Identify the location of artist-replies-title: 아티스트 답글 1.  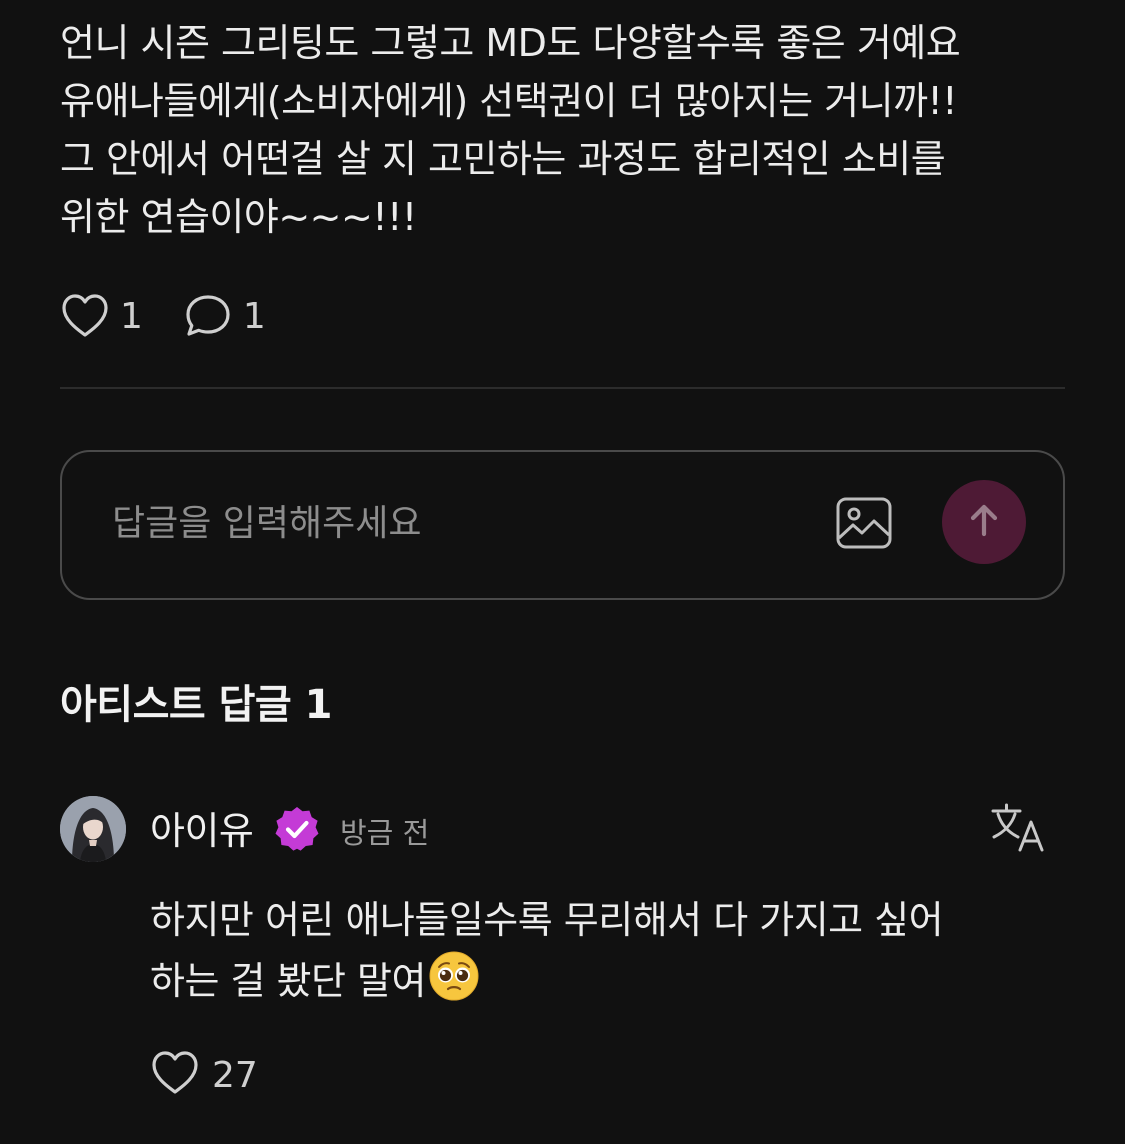
(196, 705).